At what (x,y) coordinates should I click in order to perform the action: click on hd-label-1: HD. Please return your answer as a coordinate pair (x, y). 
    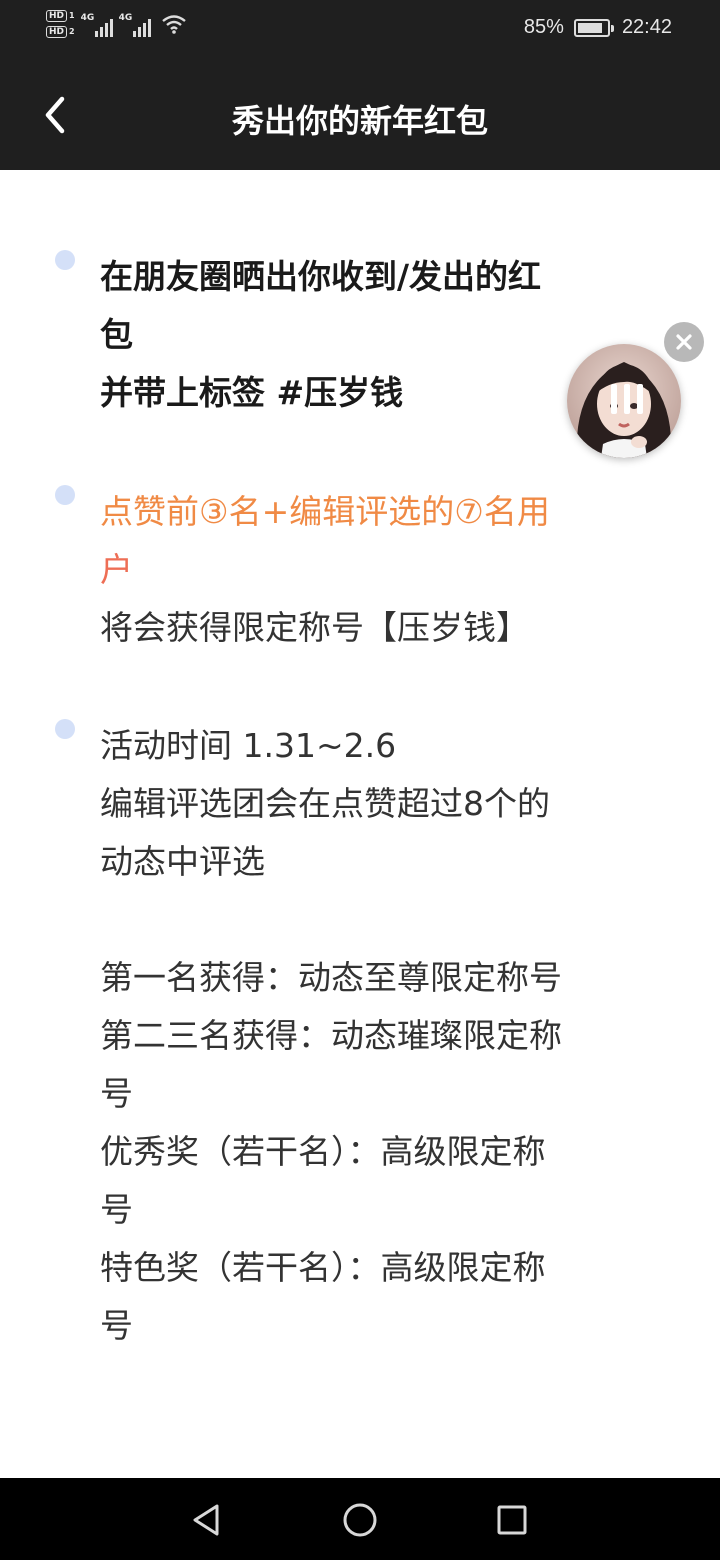
    Looking at the image, I should click on (57, 16).